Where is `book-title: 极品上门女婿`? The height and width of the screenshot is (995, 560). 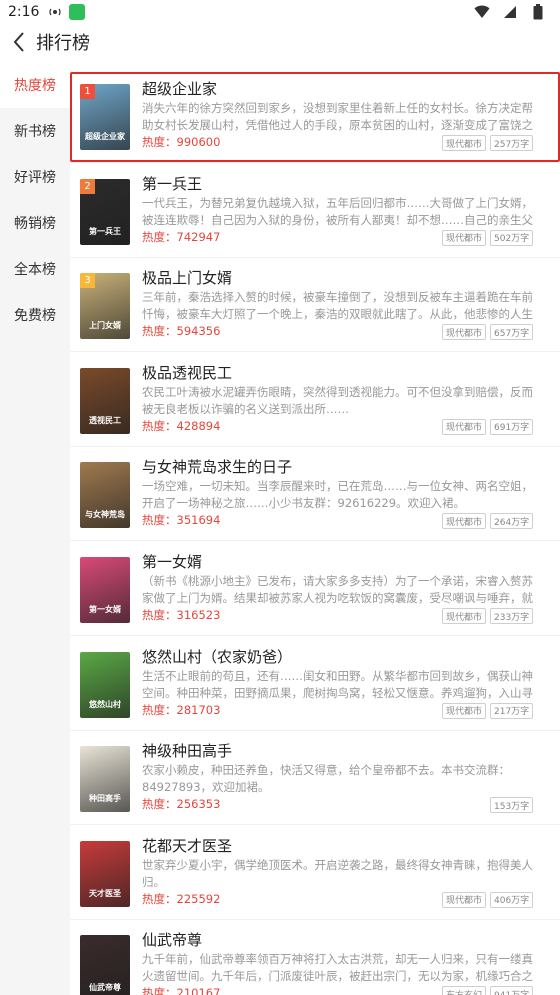
book-title: 极品上门女婿 is located at coordinates (187, 278).